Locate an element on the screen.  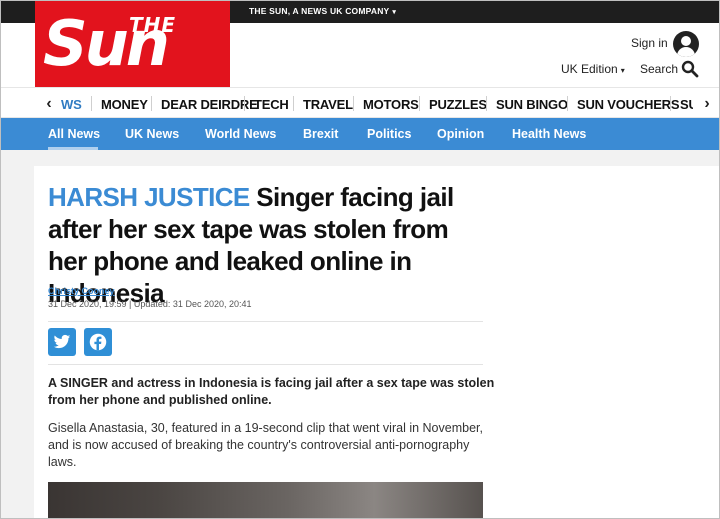
edition-selector: UK Edition ▾ is located at coordinates (593, 69).